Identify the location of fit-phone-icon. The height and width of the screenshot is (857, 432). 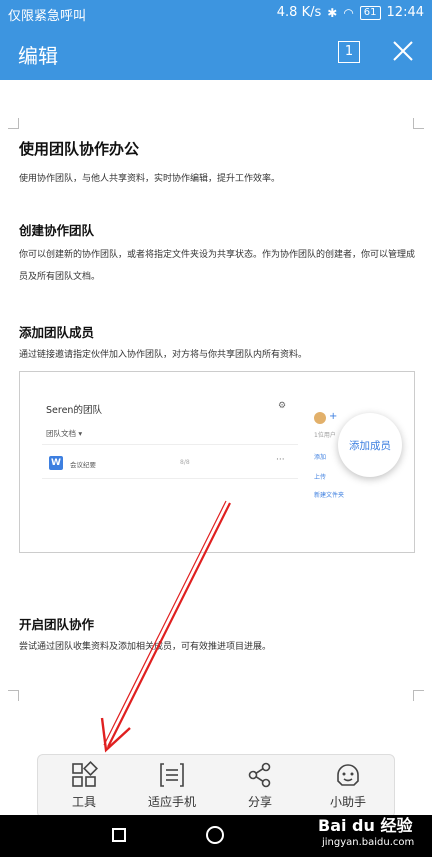
(172, 775).